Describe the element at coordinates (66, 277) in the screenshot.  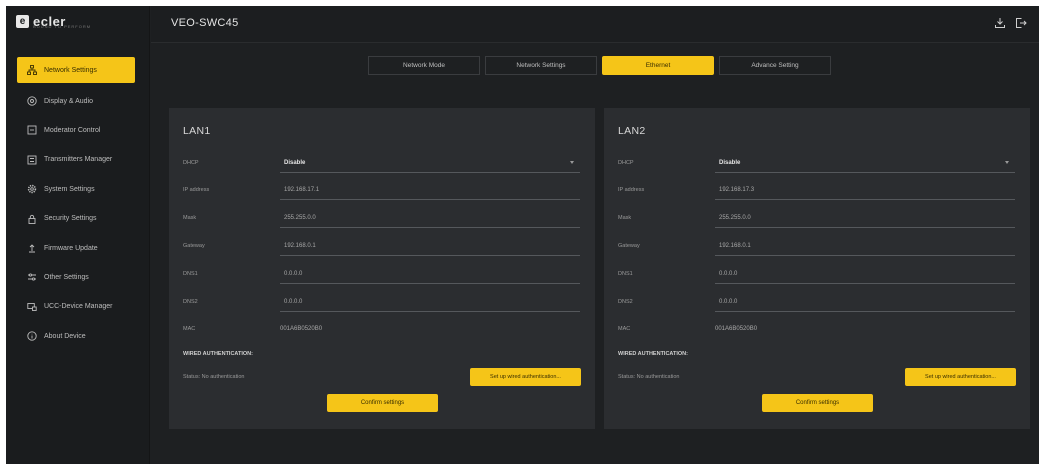
I see `sidebar-item-label: Other Settings` at that location.